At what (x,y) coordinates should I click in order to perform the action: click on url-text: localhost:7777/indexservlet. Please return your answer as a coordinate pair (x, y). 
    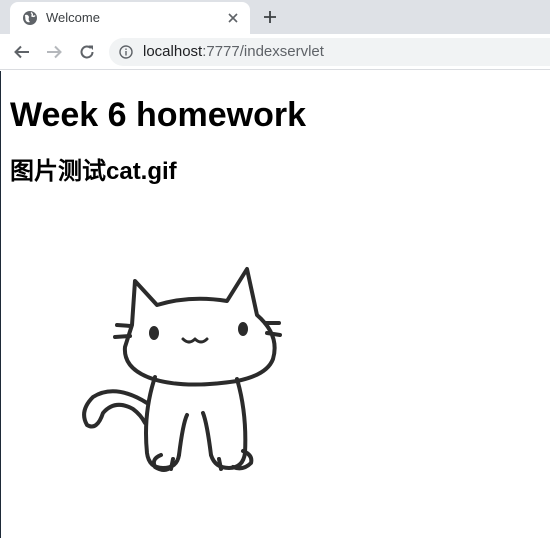
    Looking at the image, I should click on (233, 52).